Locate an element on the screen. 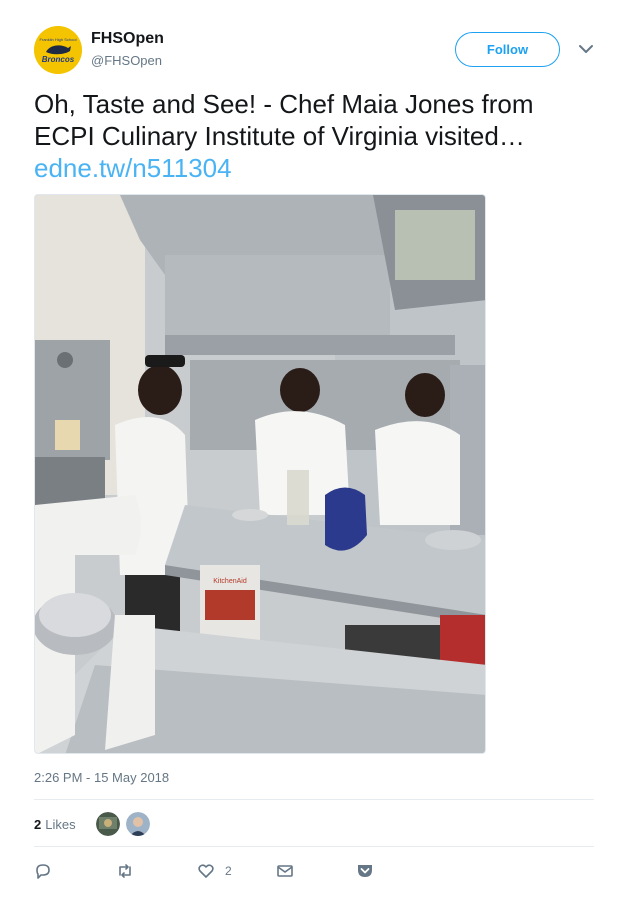 The width and height of the screenshot is (626, 900). chevron-down-icon is located at coordinates (586, 49).